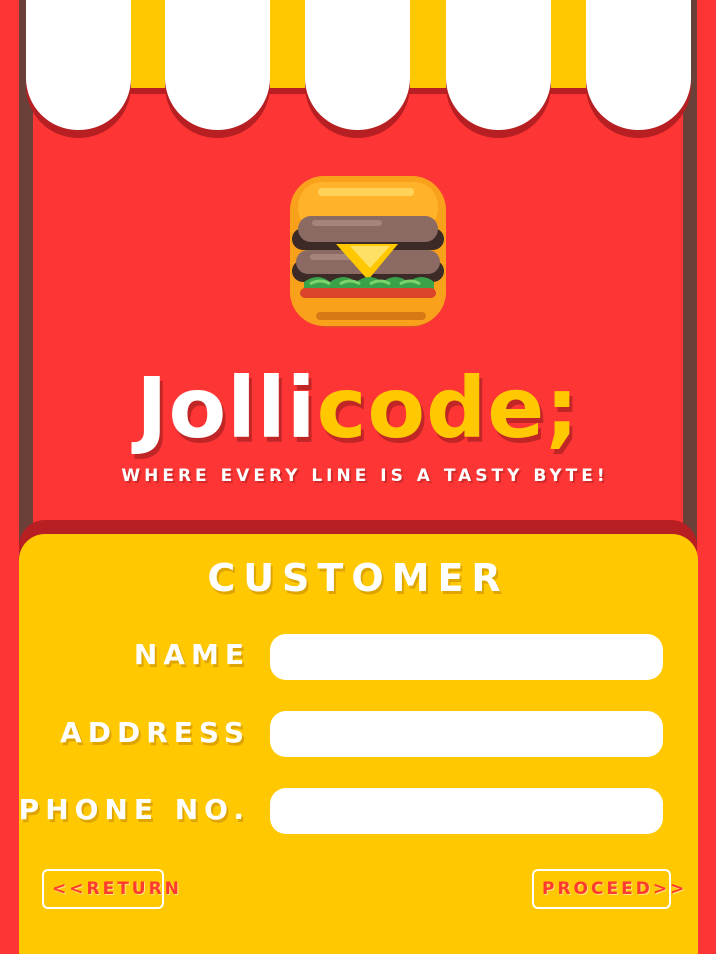 This screenshot has height=954, width=716. I want to click on brand-title: Jollicode;, so click(358, 408).